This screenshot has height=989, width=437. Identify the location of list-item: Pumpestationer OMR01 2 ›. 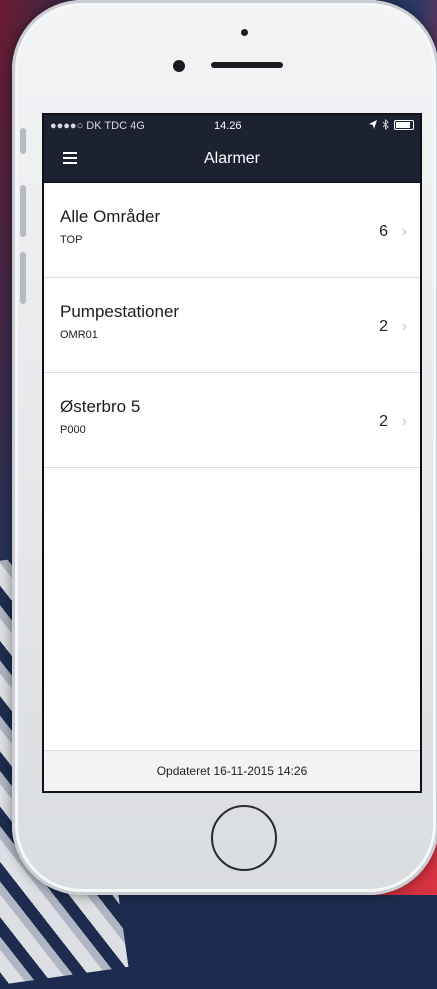
(232, 325).